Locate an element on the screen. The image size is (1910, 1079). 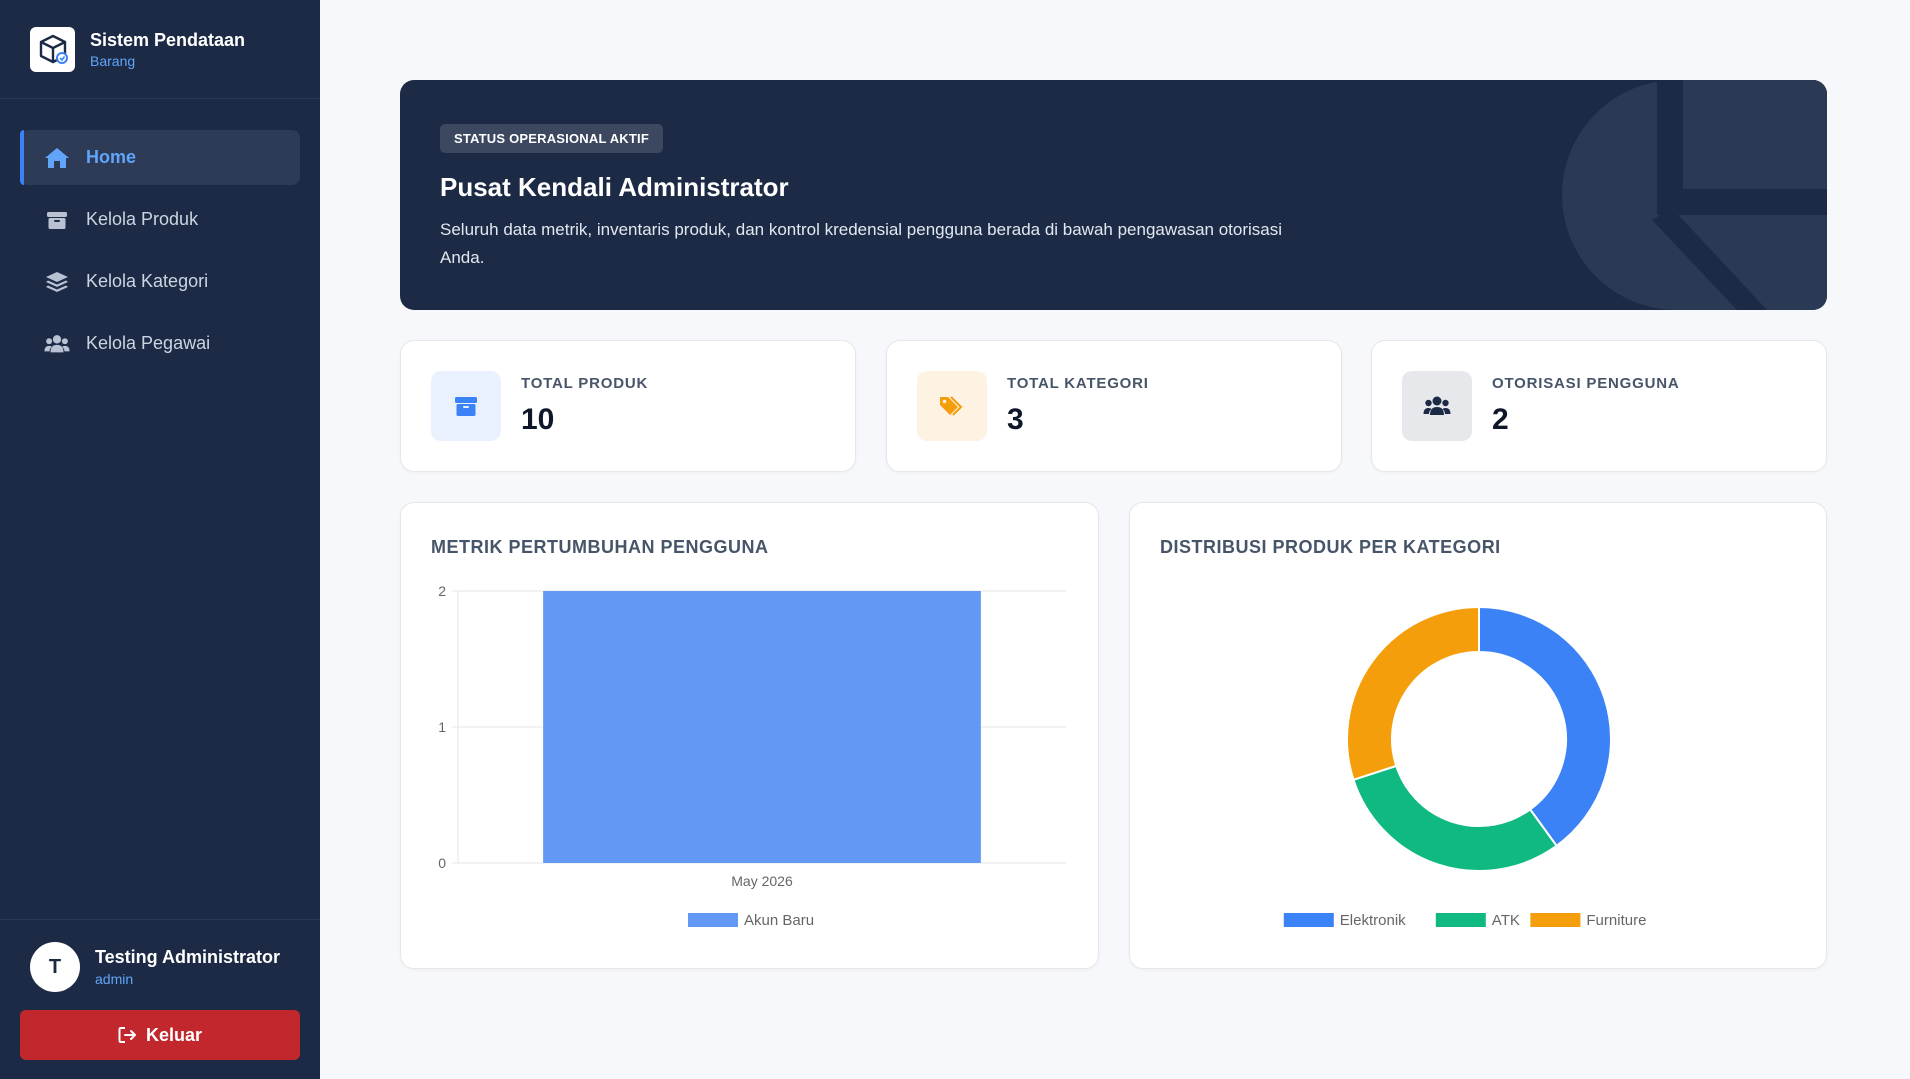
legend-label: Elektronik is located at coordinates (1373, 920).